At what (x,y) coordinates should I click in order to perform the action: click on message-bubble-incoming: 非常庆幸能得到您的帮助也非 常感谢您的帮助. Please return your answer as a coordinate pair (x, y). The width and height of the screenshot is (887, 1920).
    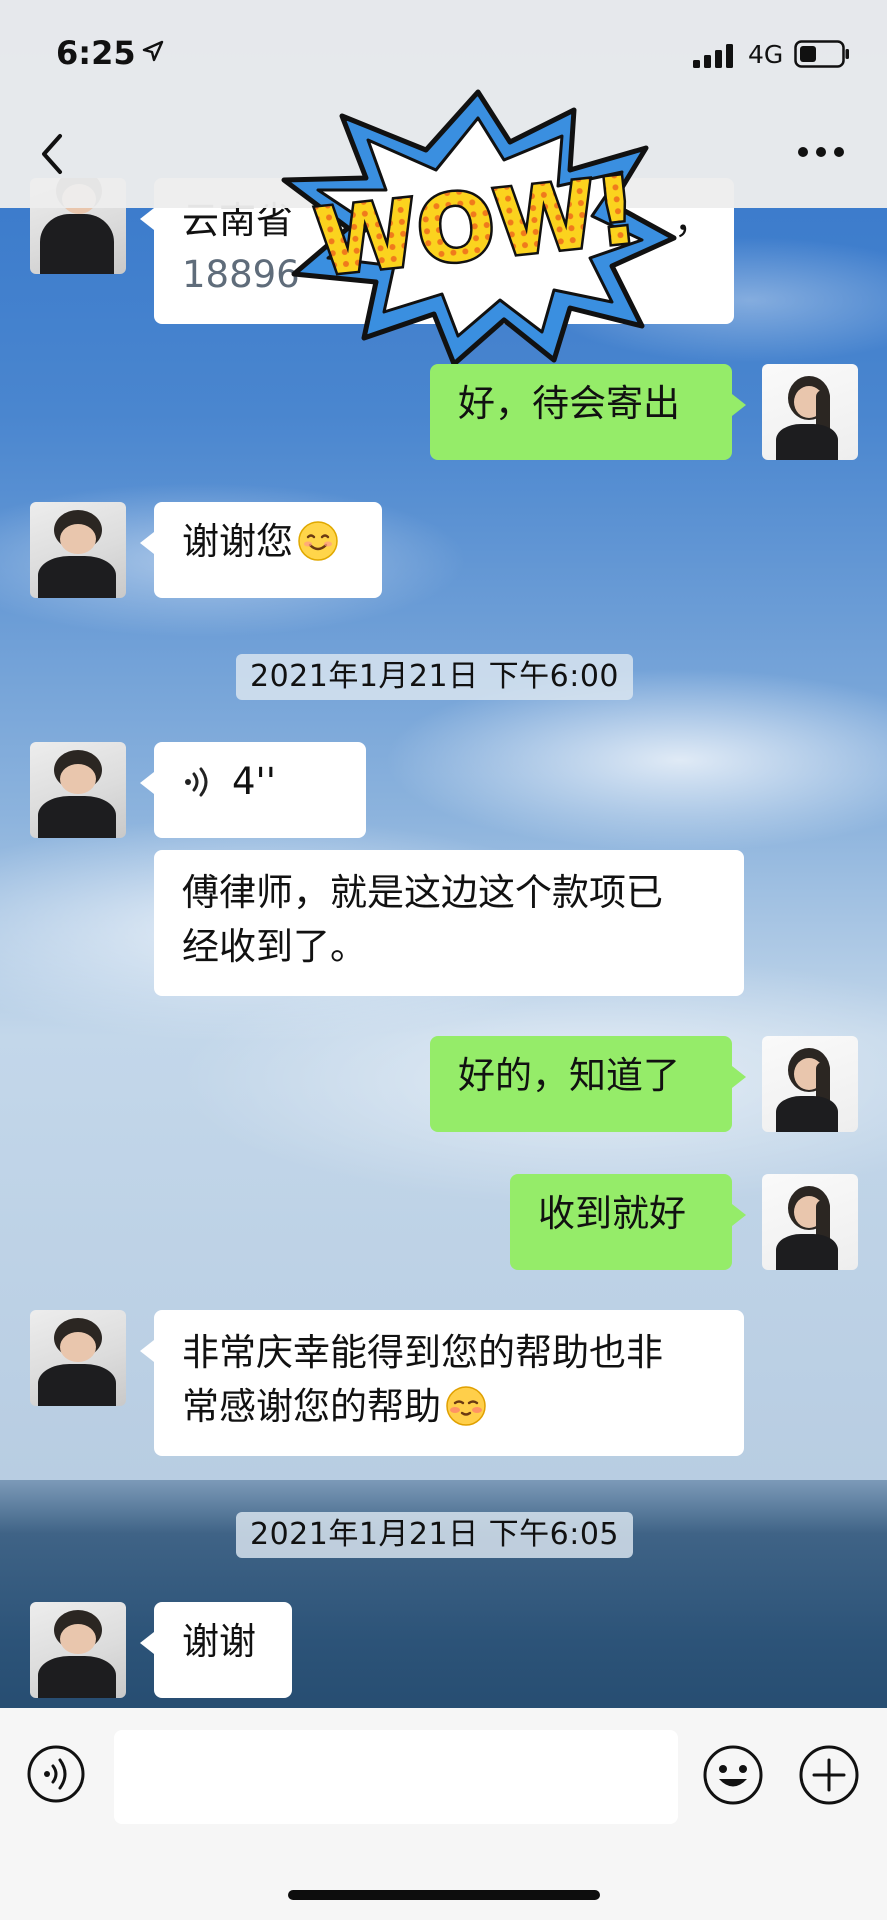
    Looking at the image, I should click on (442, 1383).